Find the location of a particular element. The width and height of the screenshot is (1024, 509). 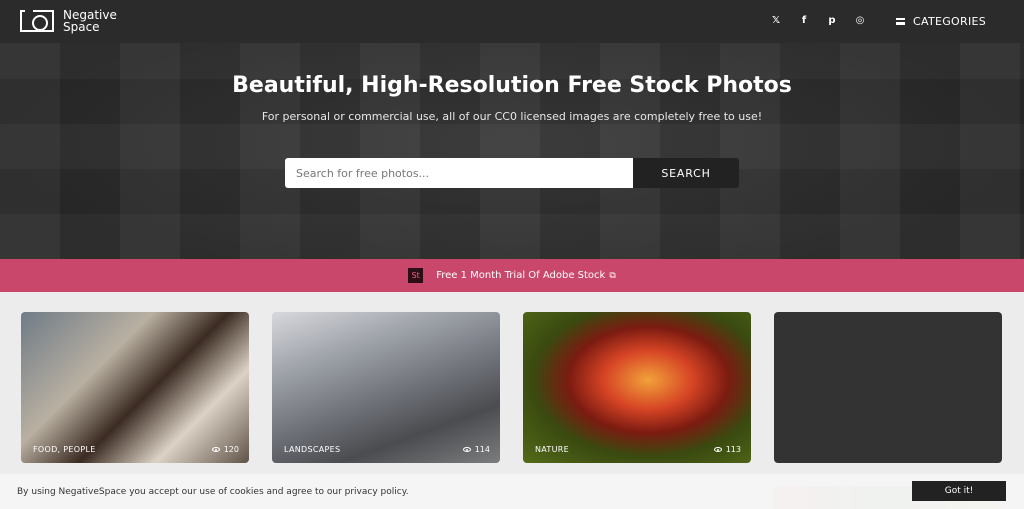

search-button: SEARCH is located at coordinates (686, 173).